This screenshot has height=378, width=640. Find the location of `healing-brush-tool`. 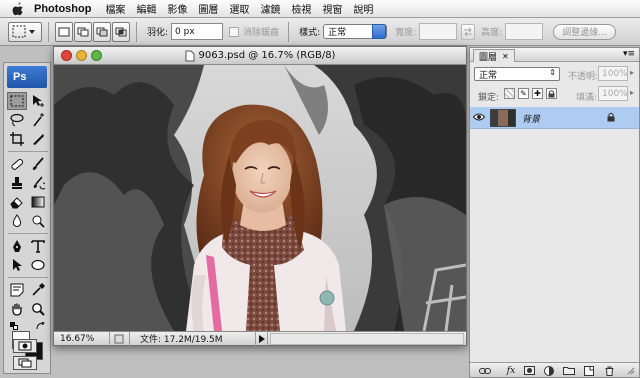

healing-brush-tool is located at coordinates (17, 164).